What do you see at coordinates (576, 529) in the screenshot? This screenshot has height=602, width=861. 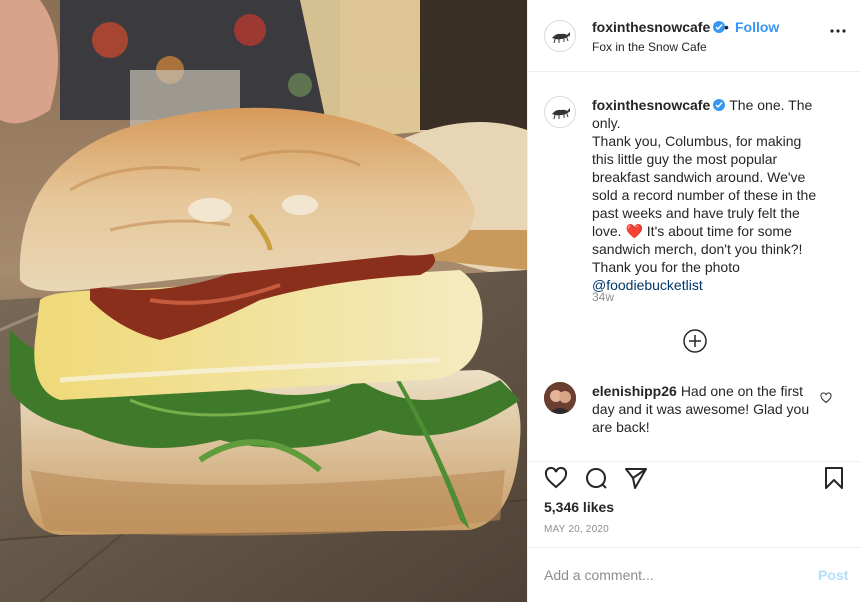 I see `post-date: MAY 20, 2020` at bounding box center [576, 529].